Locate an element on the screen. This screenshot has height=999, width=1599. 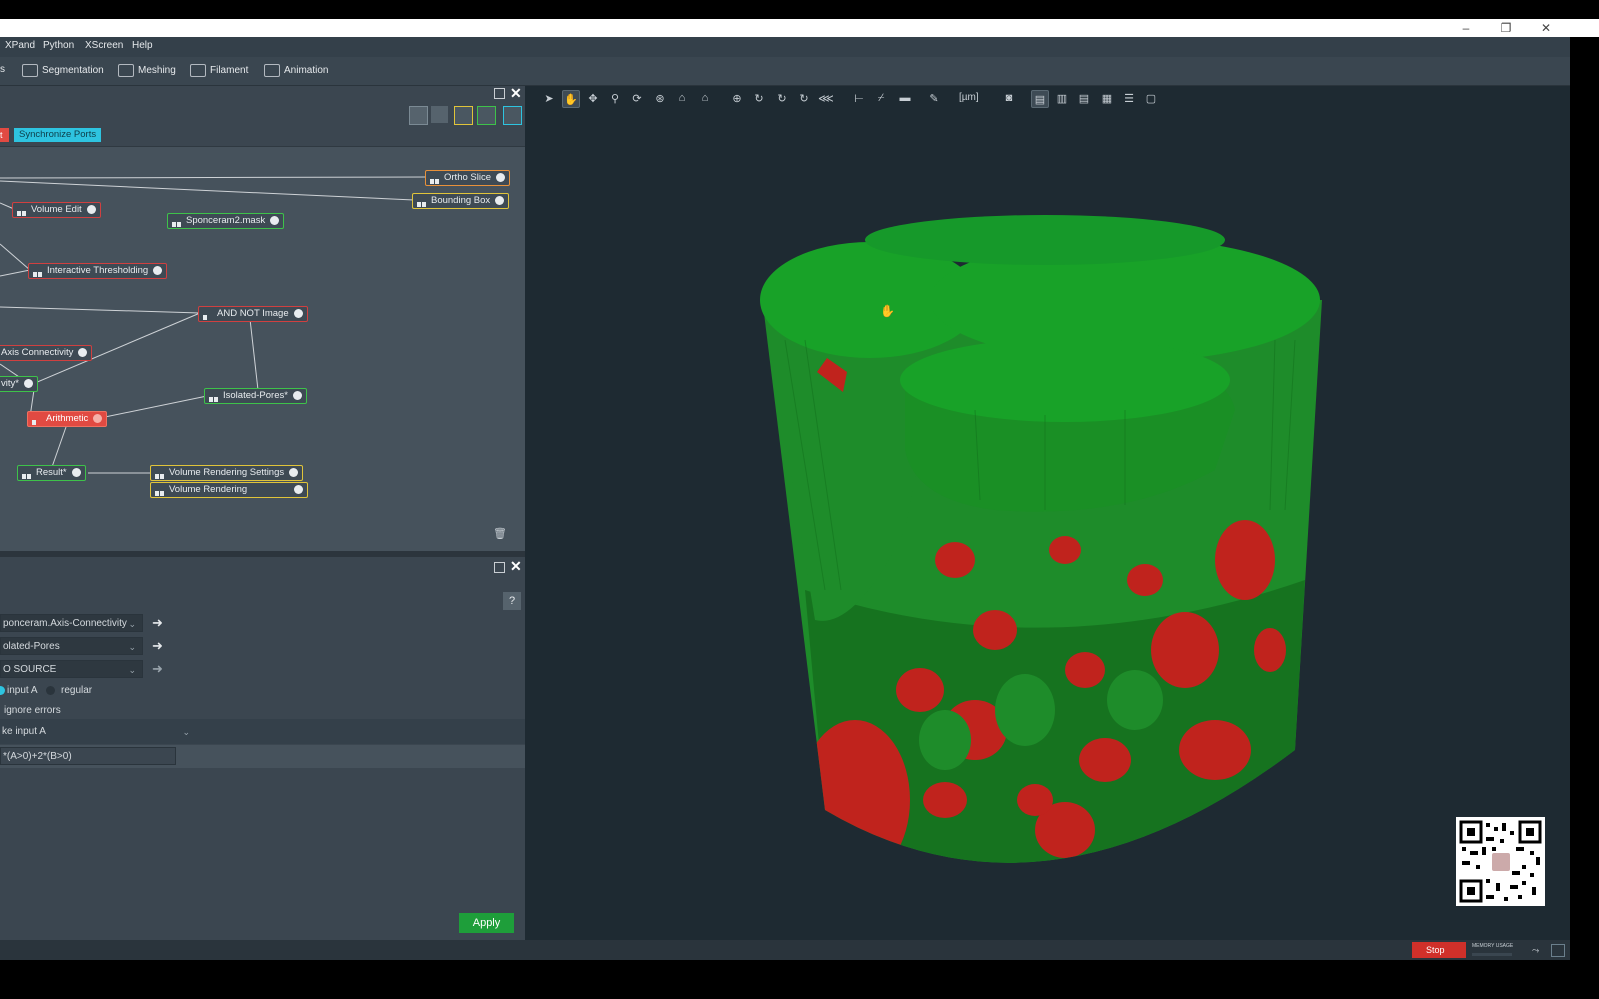
probe-icon: ⌿ is located at coordinates (881, 98).